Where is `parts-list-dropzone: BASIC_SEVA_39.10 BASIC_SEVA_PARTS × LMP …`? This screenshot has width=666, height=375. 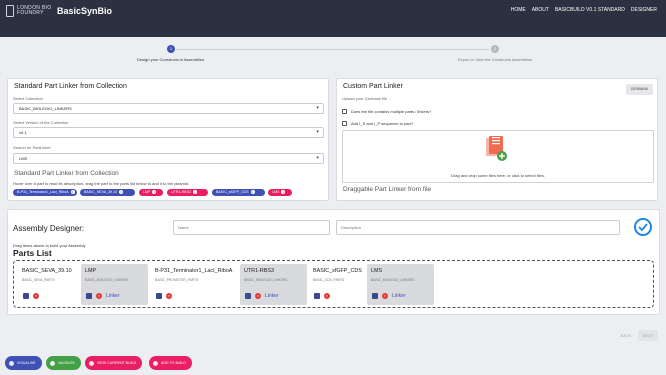 parts-list-dropzone: BASIC_SEVA_39.10 BASIC_SEVA_PARTS × LMP … is located at coordinates (333, 284).